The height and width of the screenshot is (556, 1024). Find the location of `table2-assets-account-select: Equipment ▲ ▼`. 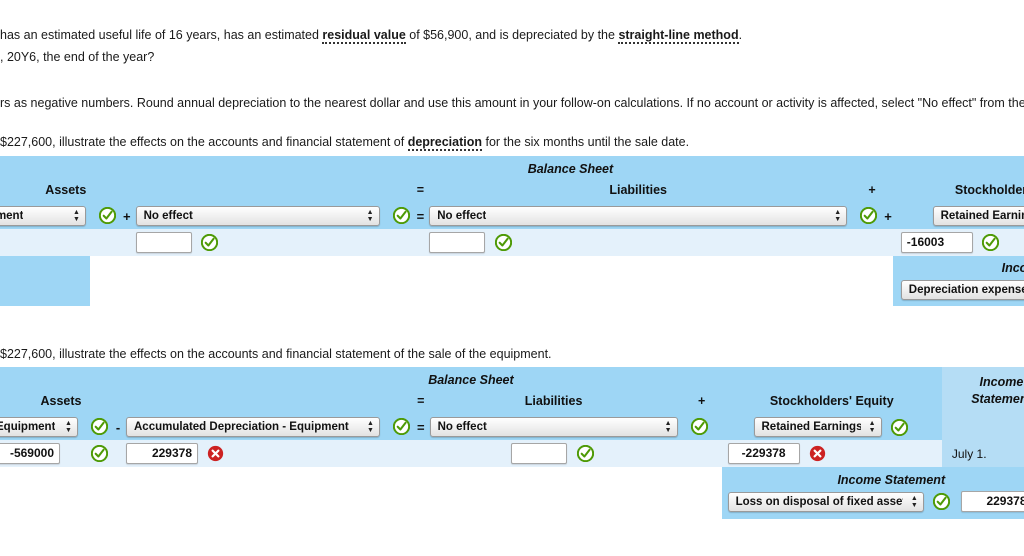

table2-assets-account-select: Equipment ▲ ▼ is located at coordinates (39, 427).